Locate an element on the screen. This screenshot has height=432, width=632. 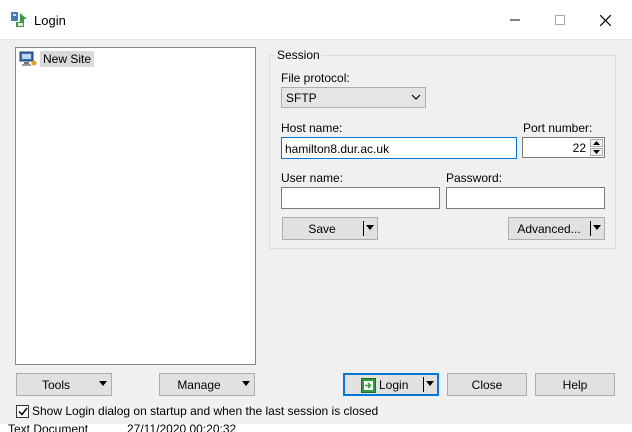
file-protocol-label: File protocol: is located at coordinates (315, 78).